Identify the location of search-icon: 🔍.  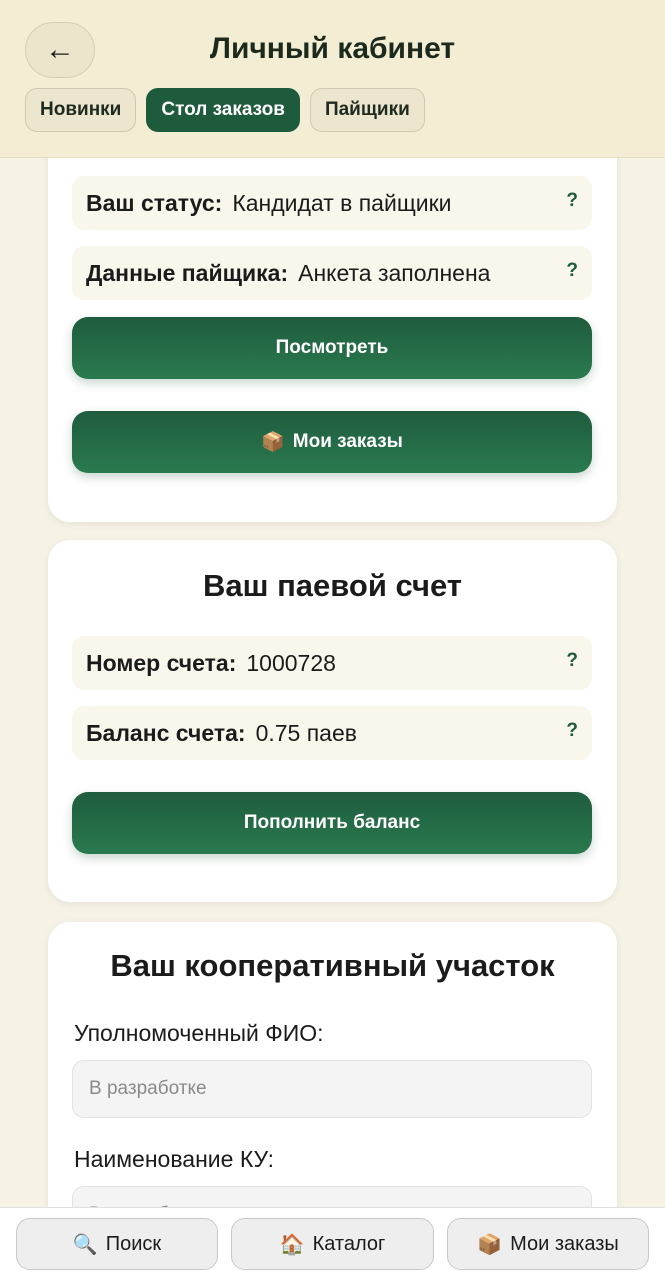
(85, 1244).